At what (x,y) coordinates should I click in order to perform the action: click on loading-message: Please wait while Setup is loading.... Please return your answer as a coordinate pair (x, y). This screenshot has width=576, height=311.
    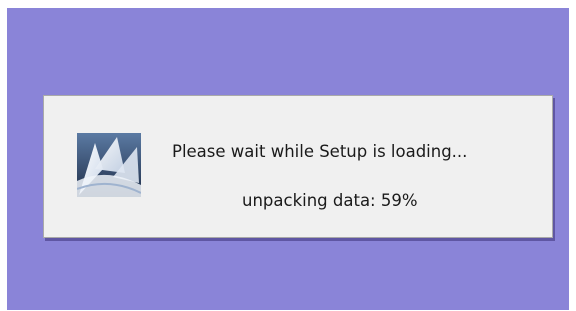
    Looking at the image, I should click on (320, 151).